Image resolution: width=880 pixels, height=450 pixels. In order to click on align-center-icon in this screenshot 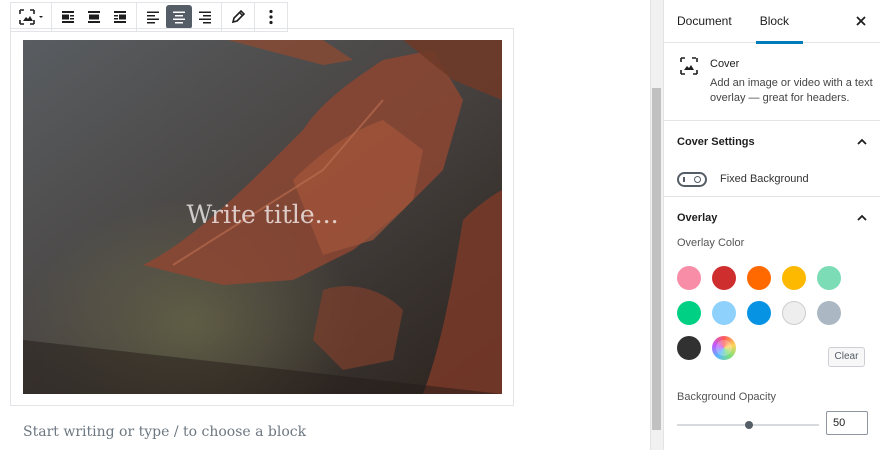, I will do `click(179, 17)`.